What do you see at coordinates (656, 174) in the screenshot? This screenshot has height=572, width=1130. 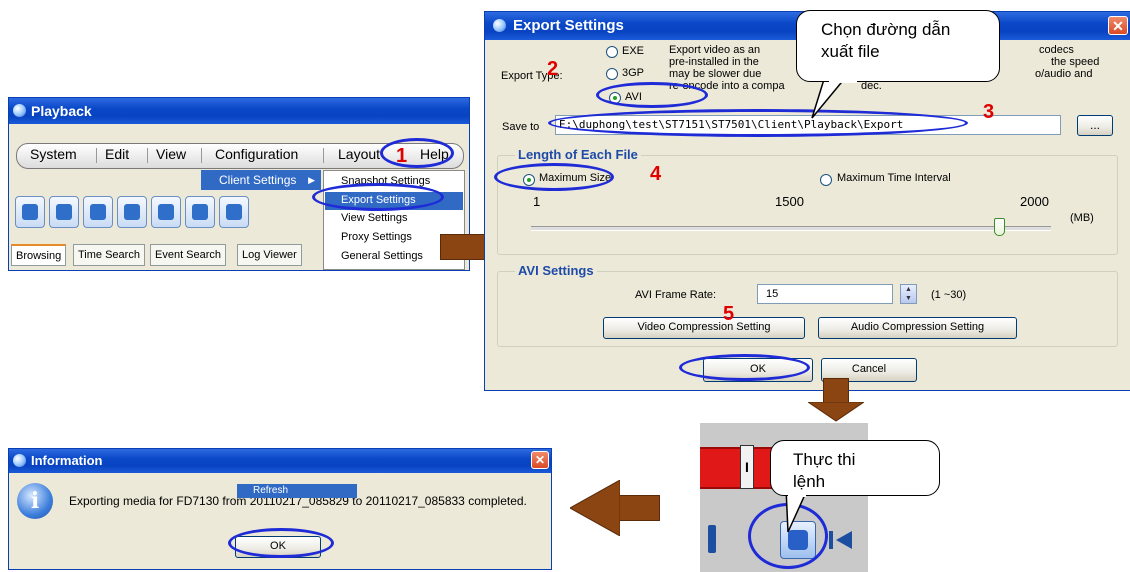 I see `step-4: 4` at bounding box center [656, 174].